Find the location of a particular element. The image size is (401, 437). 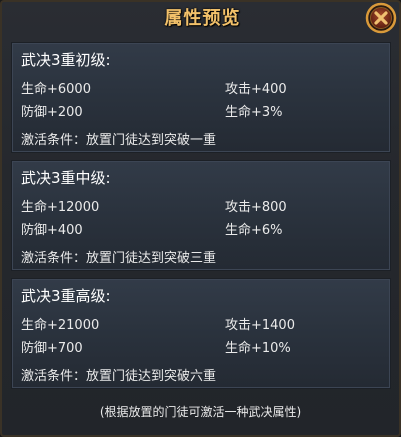

activation-condition: 激活条件：放置门徒达到突破三重 is located at coordinates (119, 258).